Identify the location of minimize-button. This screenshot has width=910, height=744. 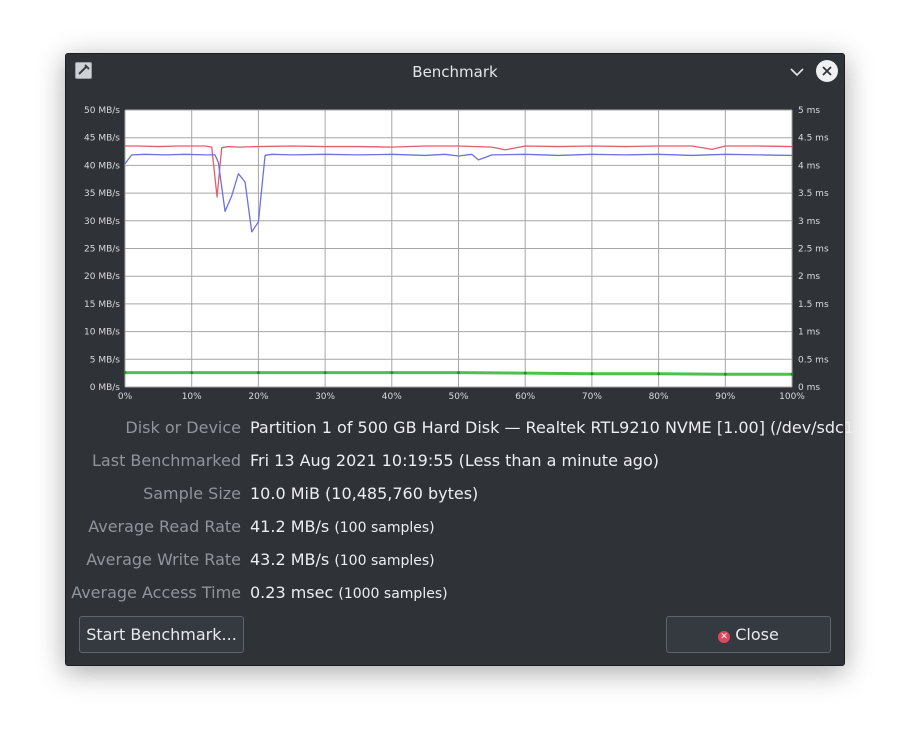
(797, 72).